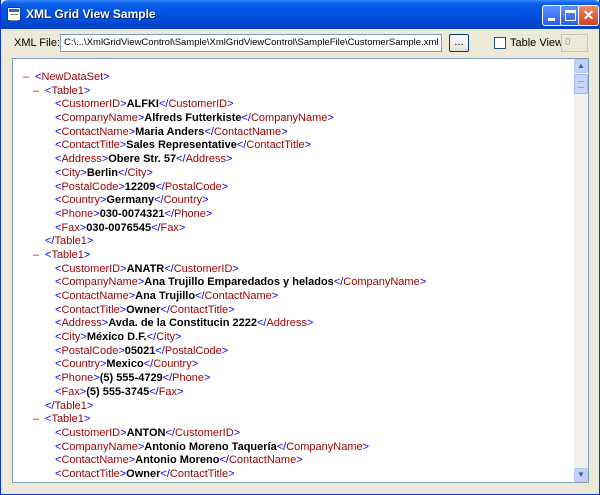  Describe the element at coordinates (581, 270) in the screenshot. I see `vertical-scrollbar: ▲ ▼` at that location.